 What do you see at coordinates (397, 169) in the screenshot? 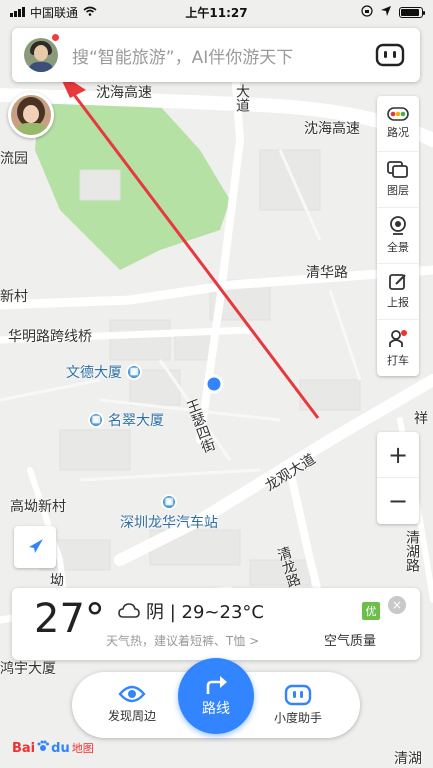
I see `layers-icon` at bounding box center [397, 169].